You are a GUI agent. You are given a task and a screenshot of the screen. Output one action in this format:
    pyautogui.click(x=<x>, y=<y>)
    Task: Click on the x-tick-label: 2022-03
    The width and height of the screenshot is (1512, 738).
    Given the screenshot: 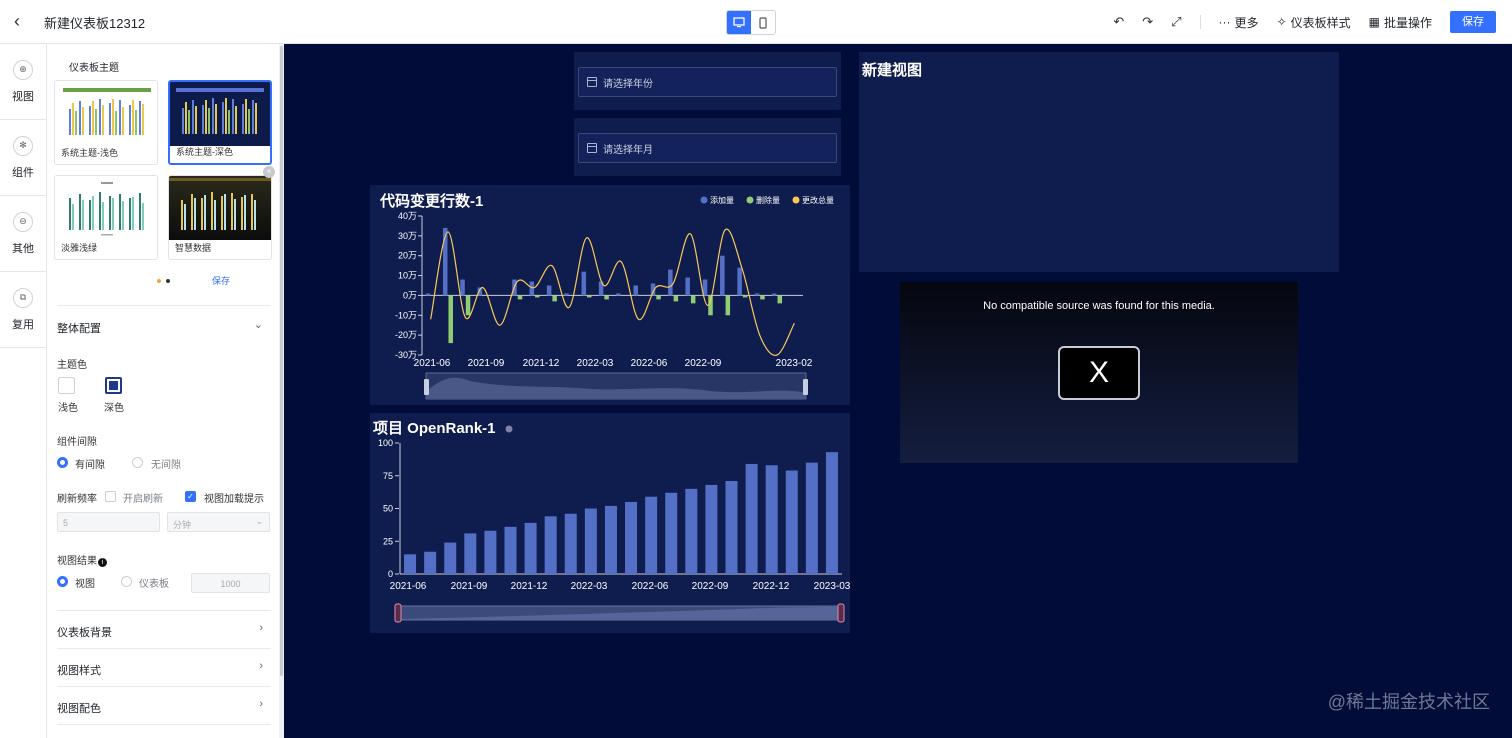 What is the action you would take?
    pyautogui.click(x=595, y=363)
    